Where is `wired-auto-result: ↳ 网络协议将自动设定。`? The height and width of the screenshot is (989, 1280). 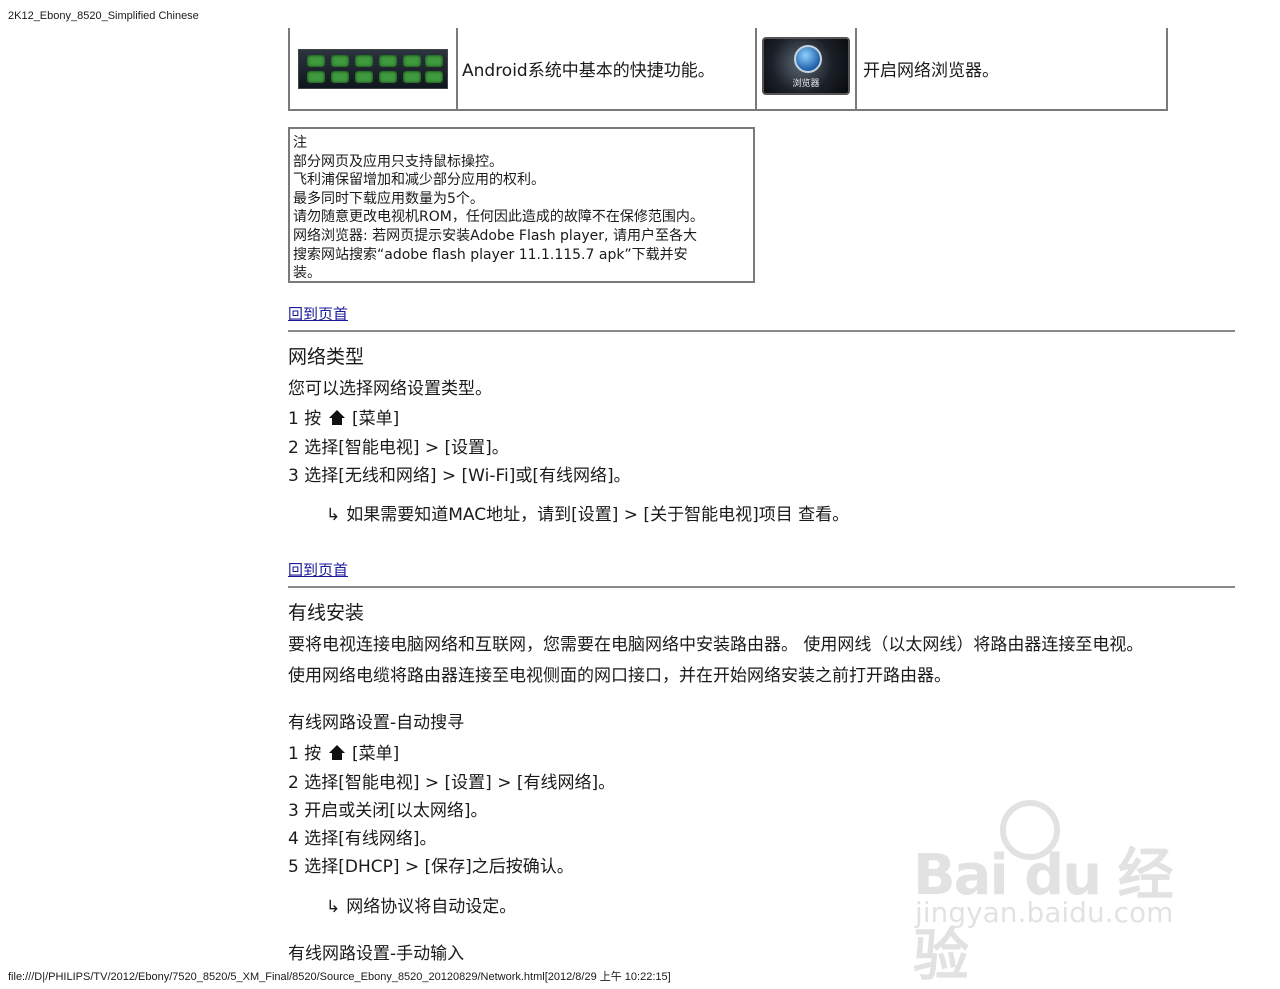
wired-auto-result: ↳ 网络协议将自动设定。 is located at coordinates (421, 904).